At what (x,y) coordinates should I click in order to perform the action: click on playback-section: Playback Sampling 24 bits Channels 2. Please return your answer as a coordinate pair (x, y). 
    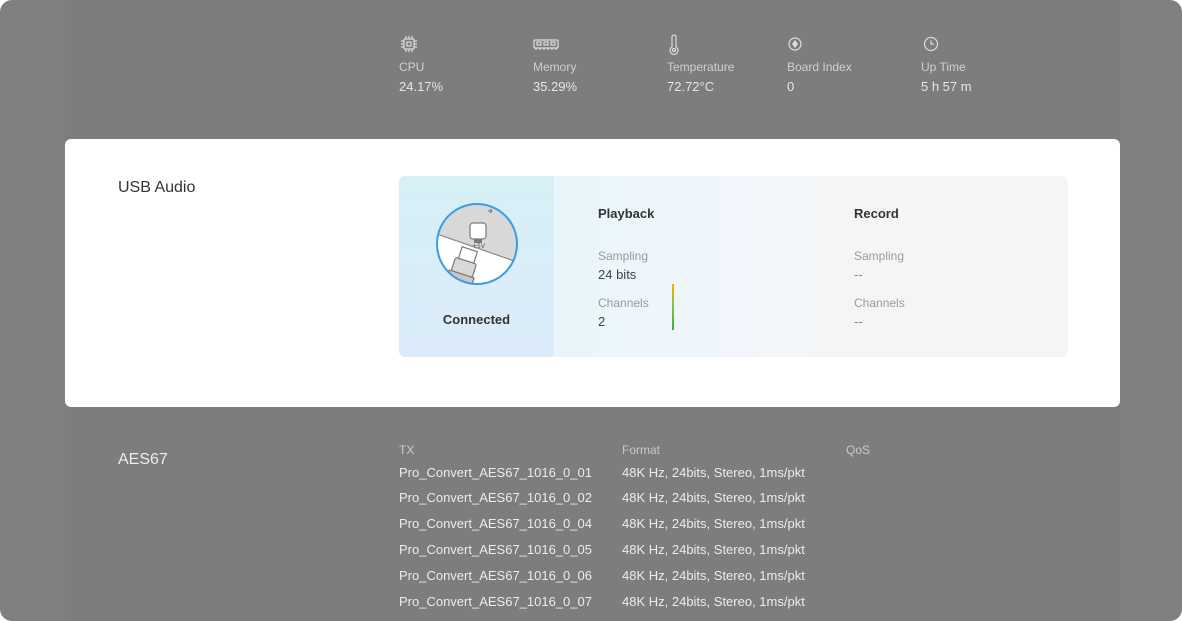
    Looking at the image, I should click on (682, 266).